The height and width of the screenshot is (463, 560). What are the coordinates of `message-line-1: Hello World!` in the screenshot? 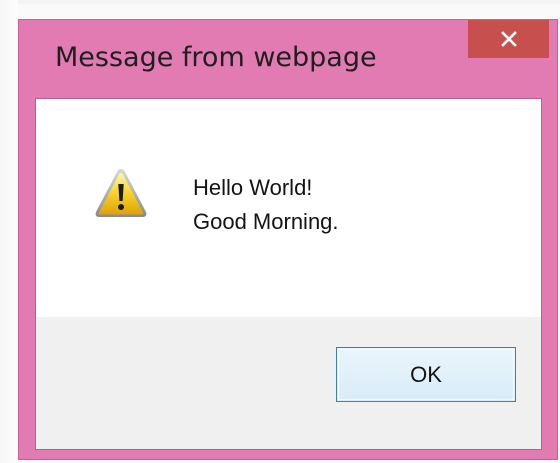 It's located at (253, 187).